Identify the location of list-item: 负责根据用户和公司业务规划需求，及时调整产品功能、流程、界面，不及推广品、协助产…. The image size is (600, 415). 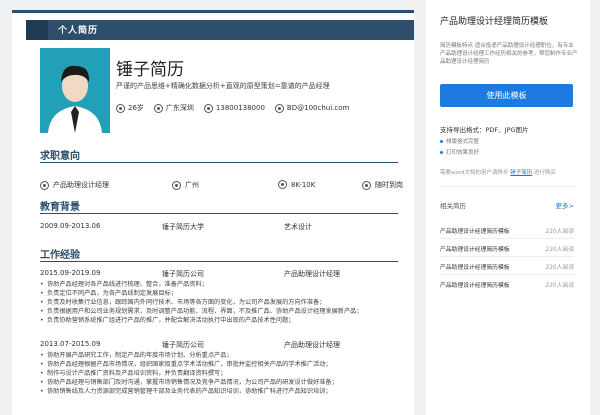
(220, 311).